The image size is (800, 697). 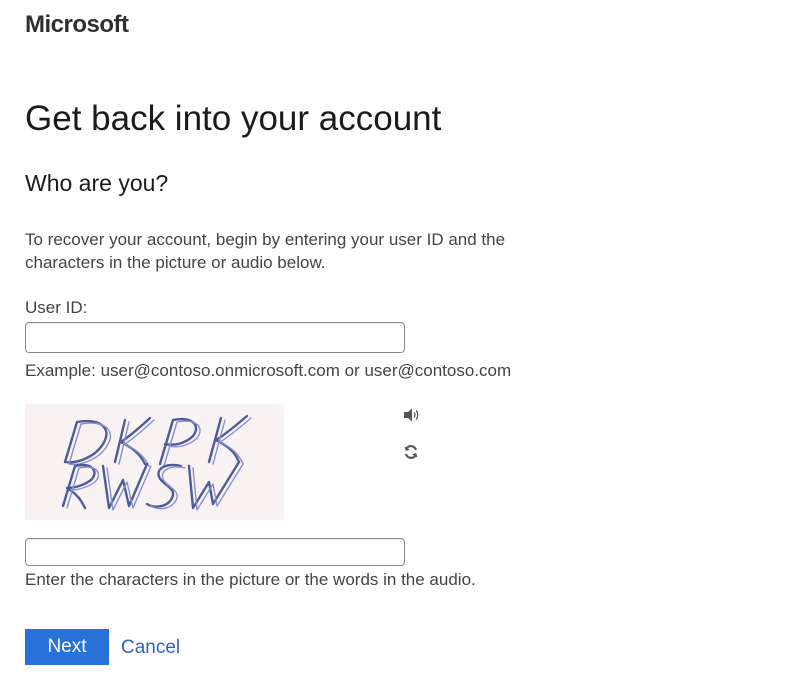 I want to click on user-id-label: User ID:, so click(x=56, y=307).